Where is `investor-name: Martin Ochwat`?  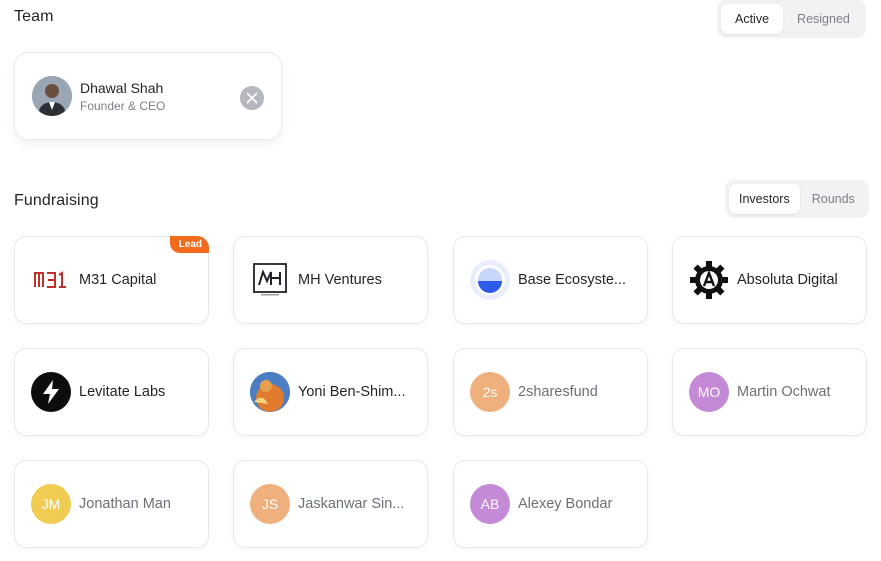 investor-name: Martin Ochwat is located at coordinates (784, 392).